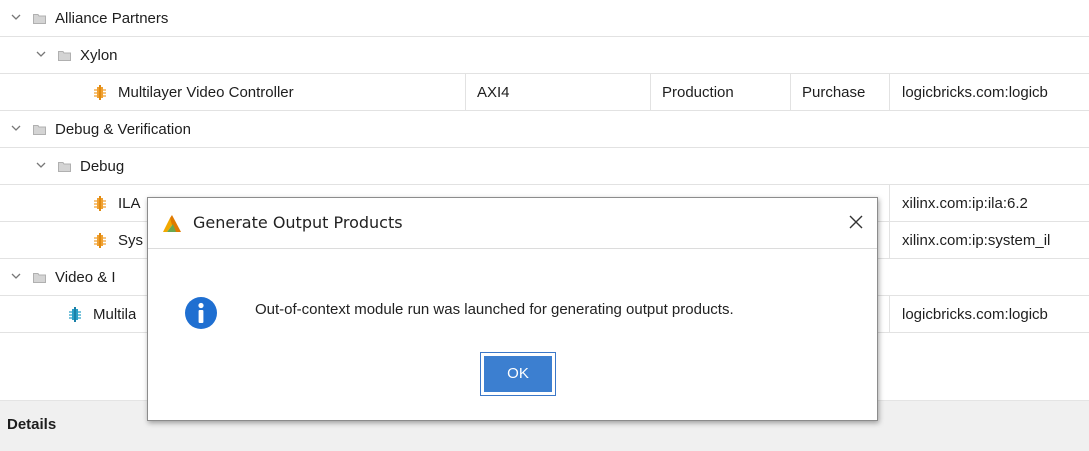 Image resolution: width=1089 pixels, height=451 pixels. I want to click on ok-button: OK, so click(518, 374).